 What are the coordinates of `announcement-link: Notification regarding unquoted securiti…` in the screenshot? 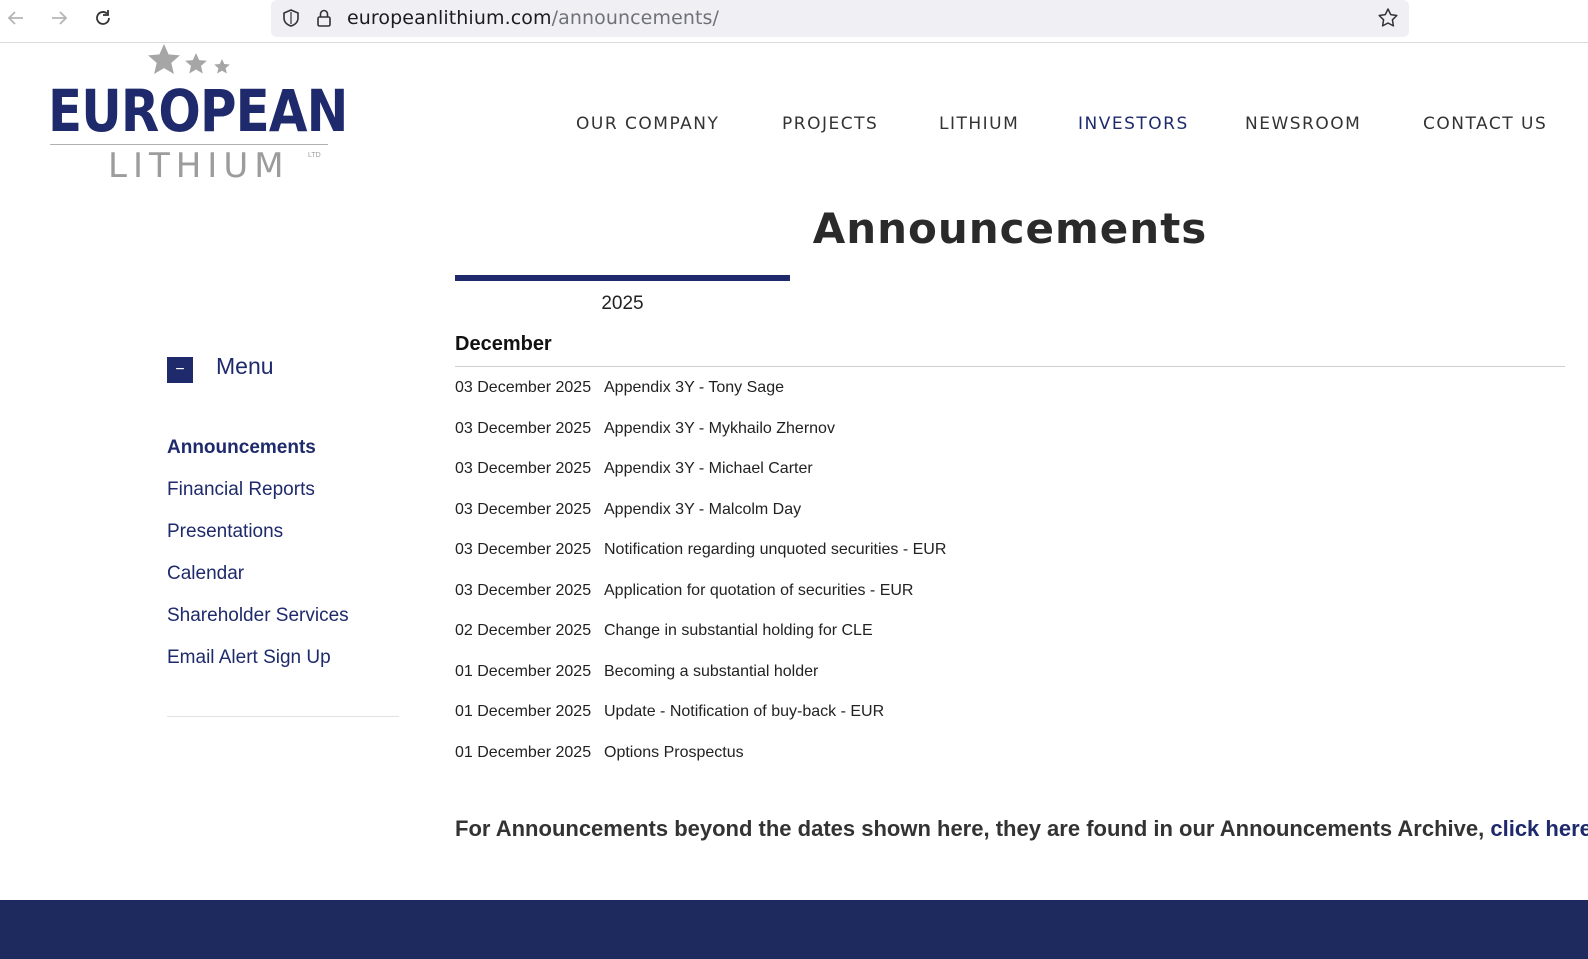 It's located at (775, 550).